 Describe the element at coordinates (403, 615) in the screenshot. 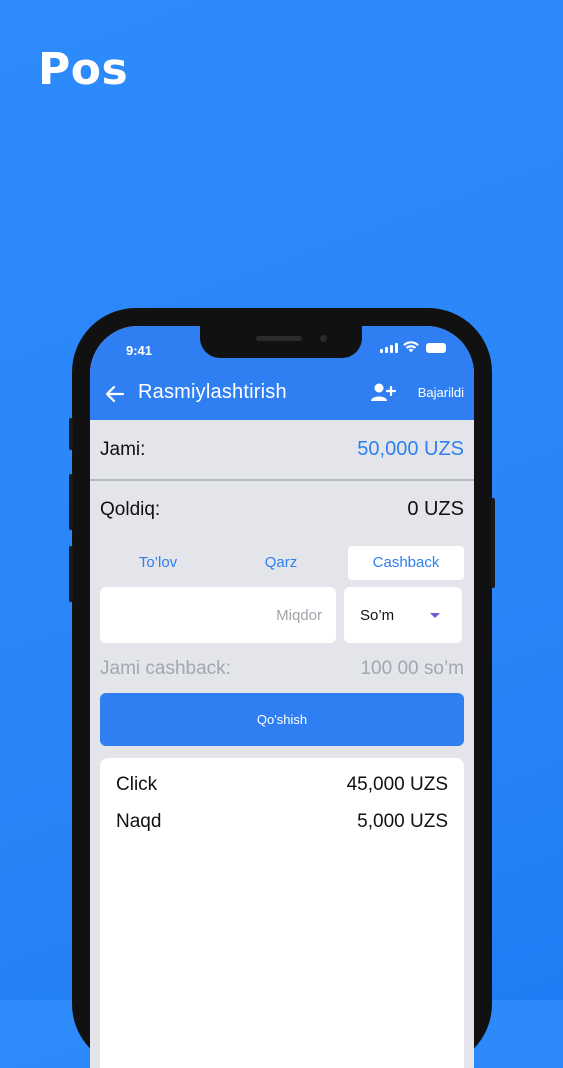

I see `currency-select: So’m` at that location.